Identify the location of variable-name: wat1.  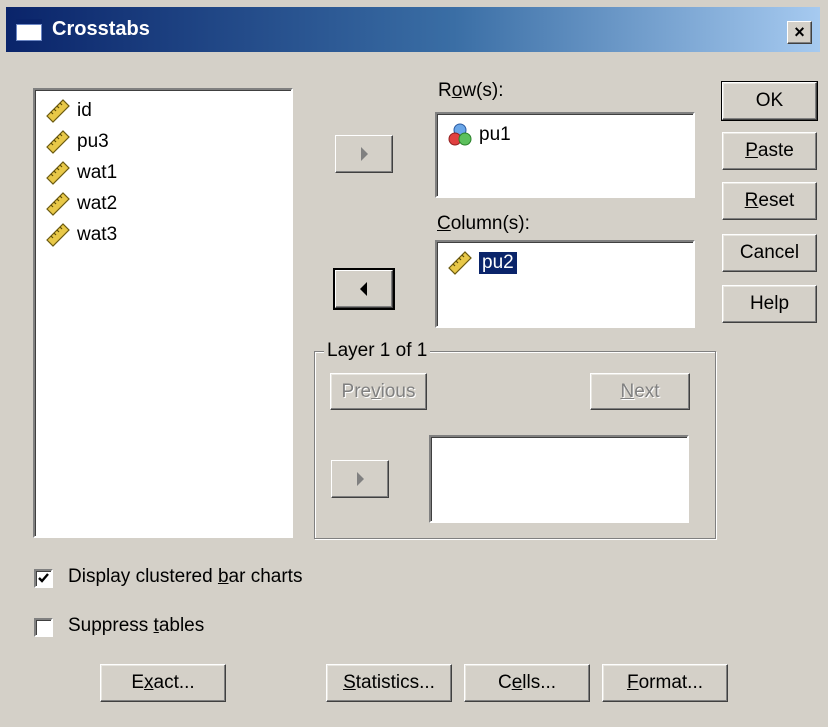
(97, 172).